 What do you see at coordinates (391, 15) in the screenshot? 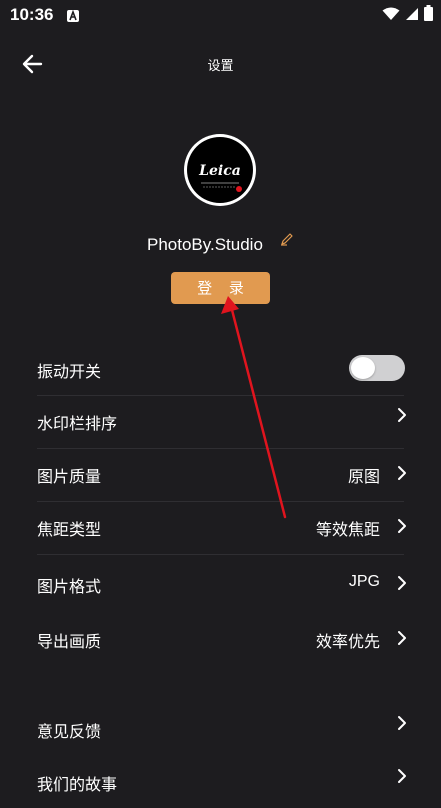
I see `wifi-icon` at bounding box center [391, 15].